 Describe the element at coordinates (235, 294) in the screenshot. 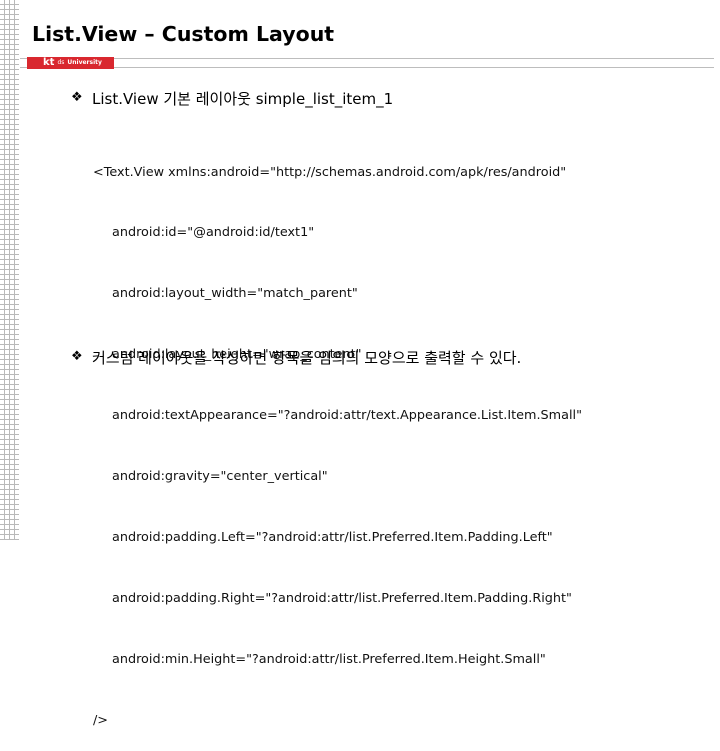

I see `code-line: android:layout_width="match_parent"` at that location.